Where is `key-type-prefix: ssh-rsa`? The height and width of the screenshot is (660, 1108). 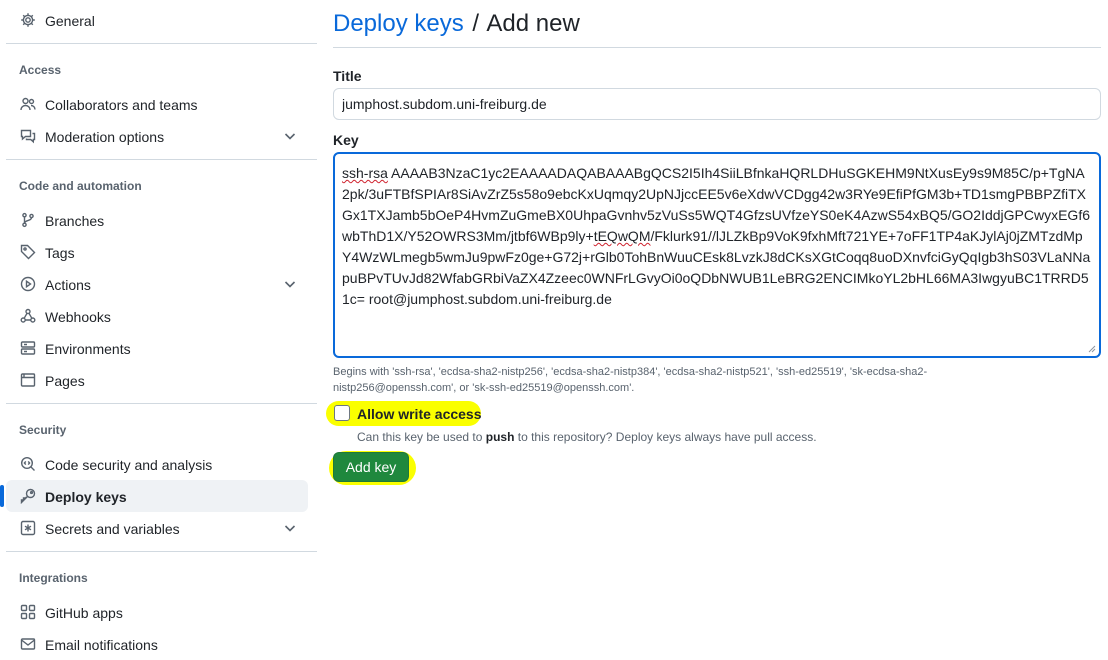 key-type-prefix: ssh-rsa is located at coordinates (365, 173).